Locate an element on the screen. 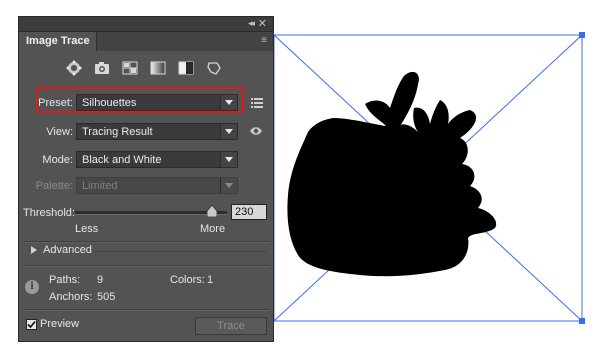 This screenshot has height=356, width=600. view-dropdown: Tracing Result is located at coordinates (157, 131).